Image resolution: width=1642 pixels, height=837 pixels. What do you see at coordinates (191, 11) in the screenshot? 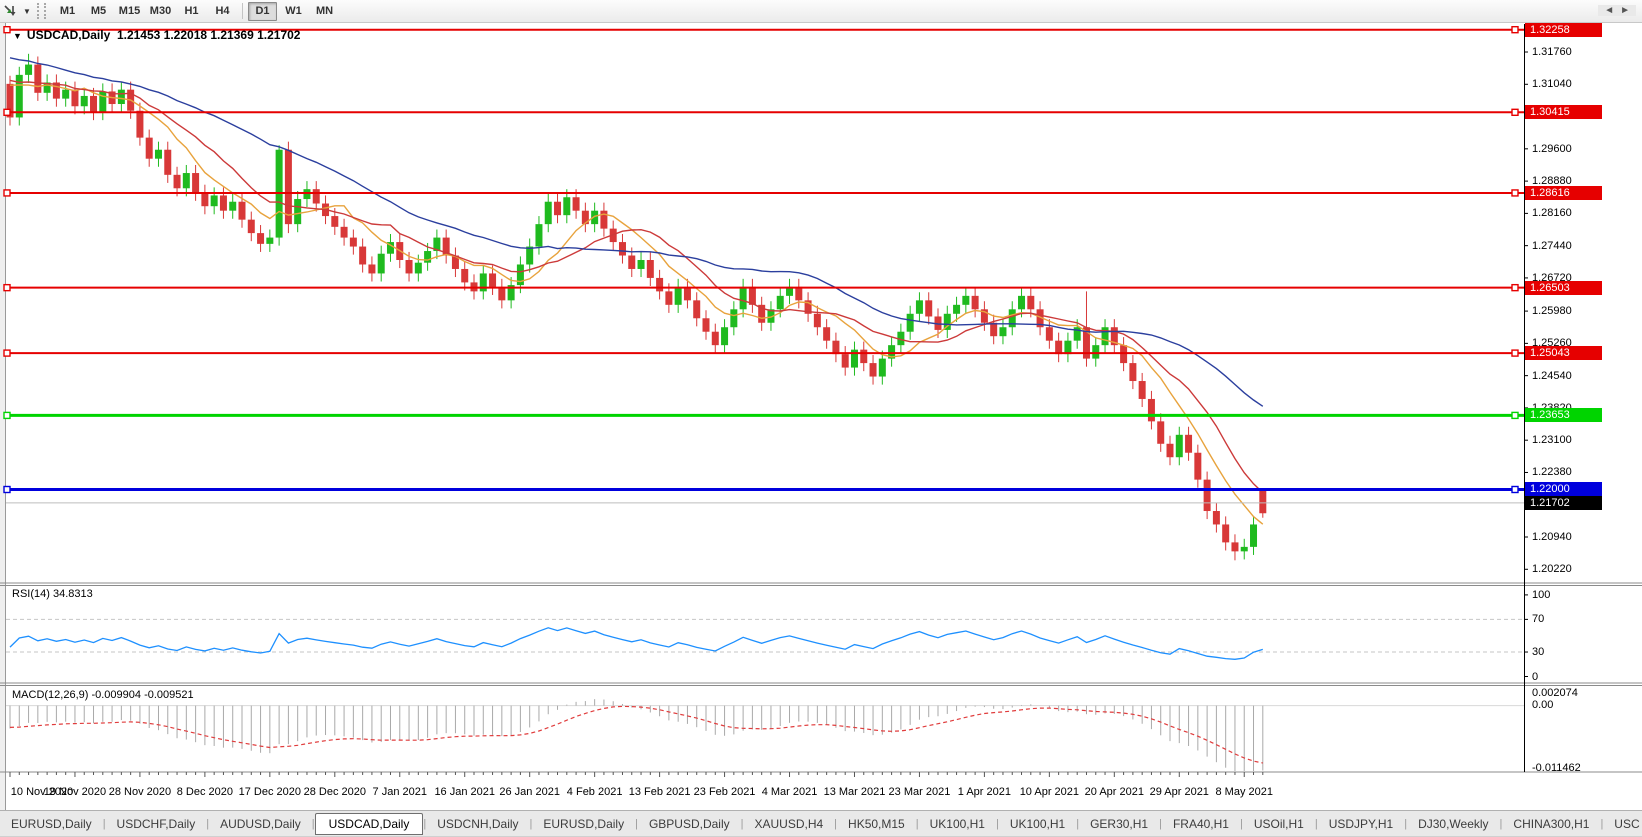
I see `timeframe-h1-button: H1` at bounding box center [191, 11].